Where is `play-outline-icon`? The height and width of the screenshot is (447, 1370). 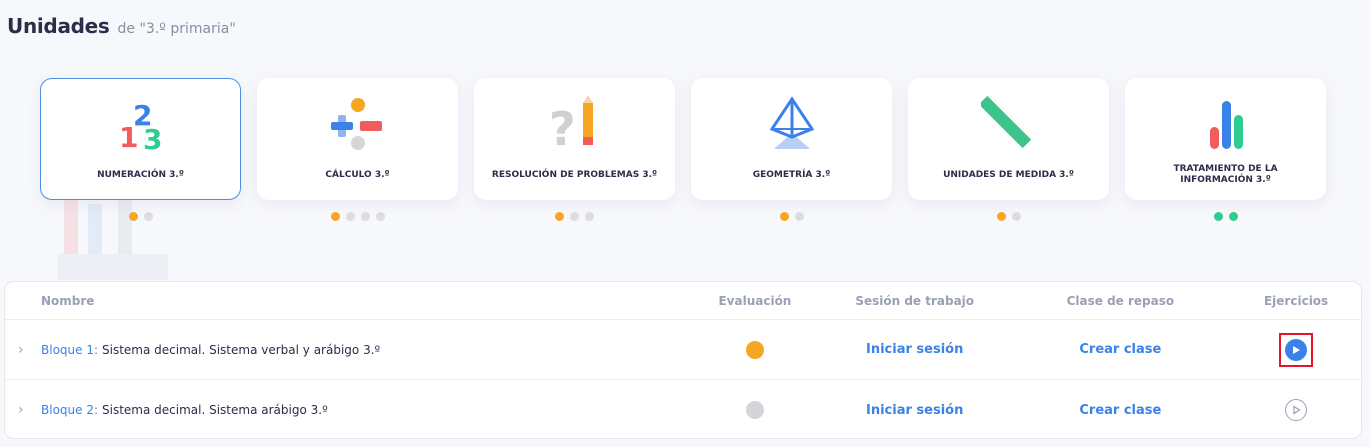
play-outline-icon is located at coordinates (1296, 410).